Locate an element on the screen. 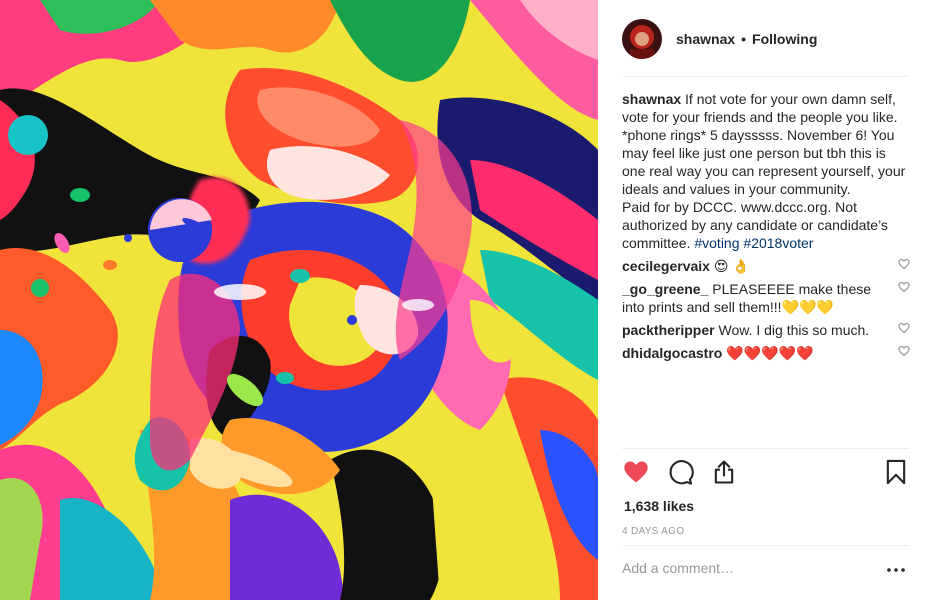  avatar-image is located at coordinates (642, 39).